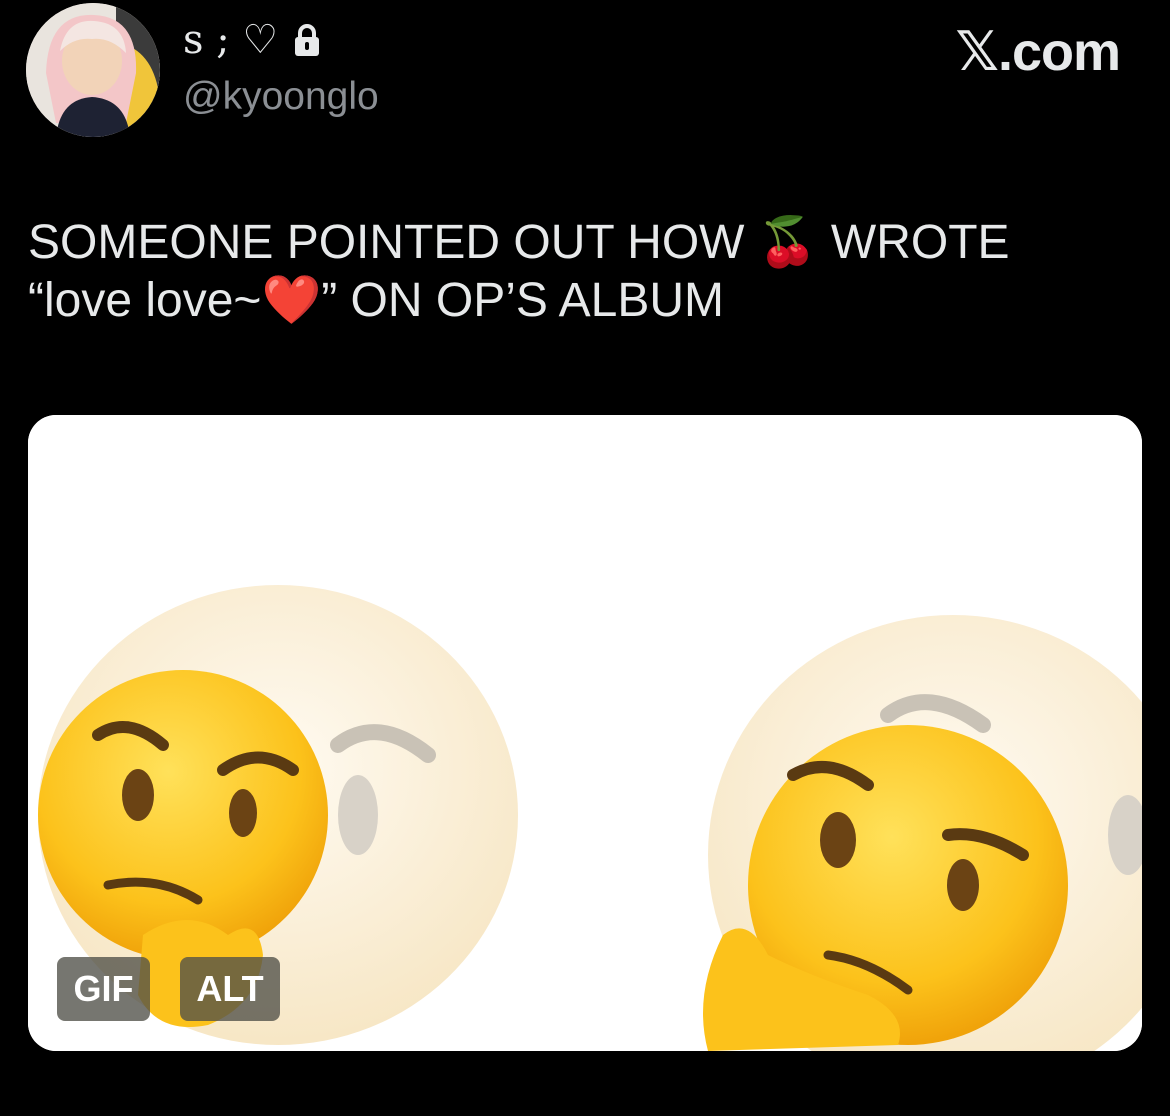  Describe the element at coordinates (519, 242) in the screenshot. I see `tweet-text-line-1: SOMEONE POINTED OUT HOW 🍒 WROTE` at that location.